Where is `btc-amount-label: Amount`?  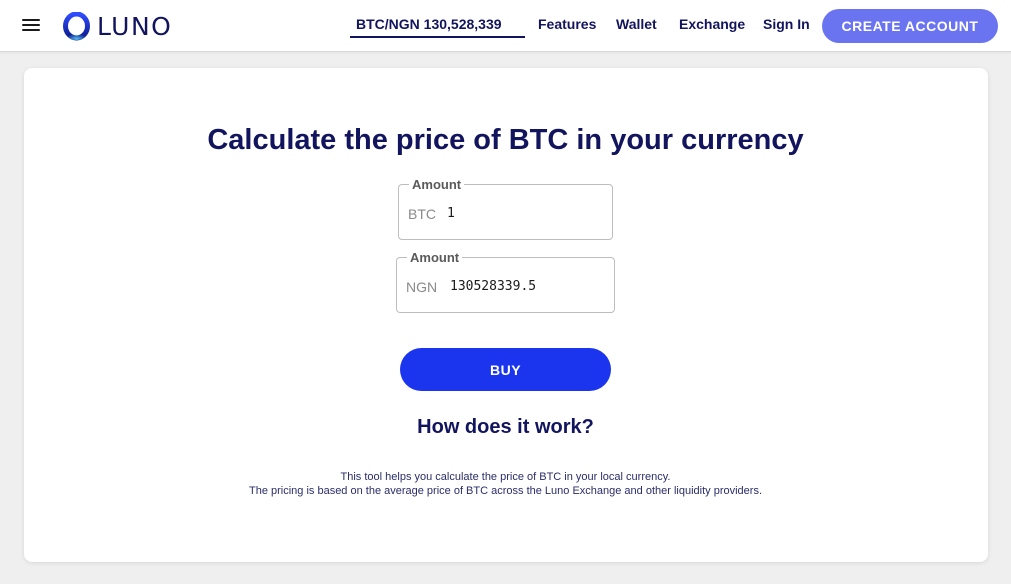 btc-amount-label: Amount is located at coordinates (437, 184).